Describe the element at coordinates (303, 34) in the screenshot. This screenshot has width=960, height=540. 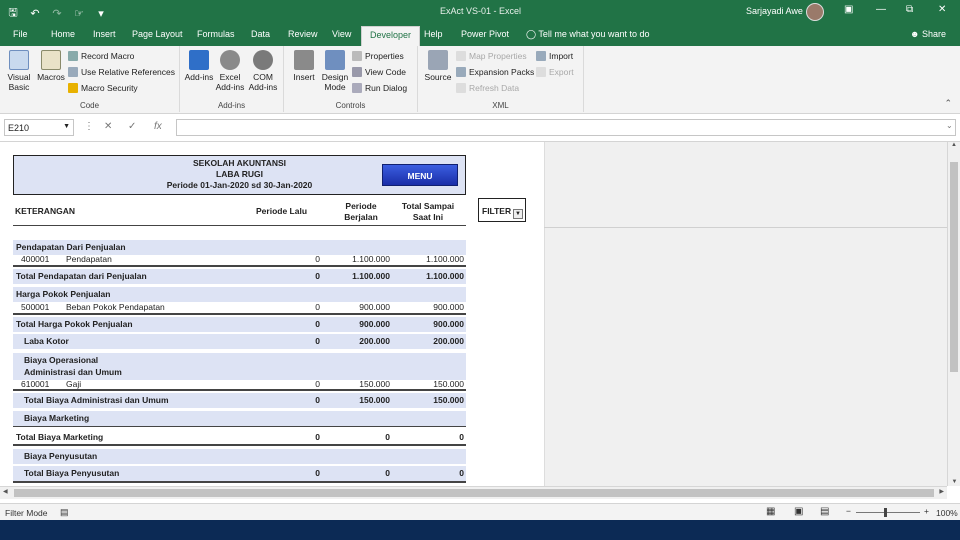
I see `tab-review: Review` at that location.